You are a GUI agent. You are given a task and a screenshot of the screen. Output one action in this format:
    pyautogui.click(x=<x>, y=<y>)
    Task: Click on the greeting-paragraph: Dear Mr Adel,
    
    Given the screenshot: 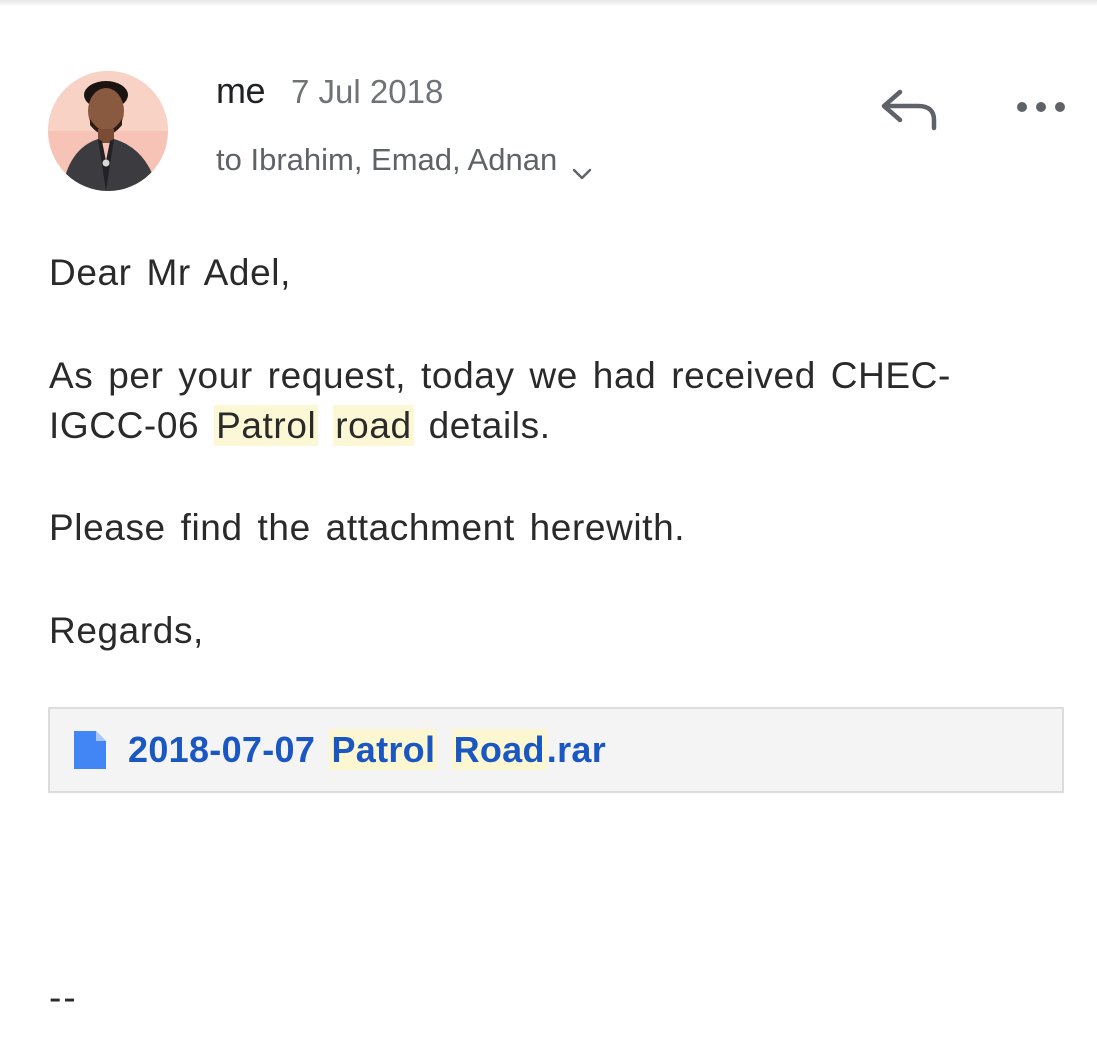 What is the action you would take?
    pyautogui.click(x=170, y=272)
    